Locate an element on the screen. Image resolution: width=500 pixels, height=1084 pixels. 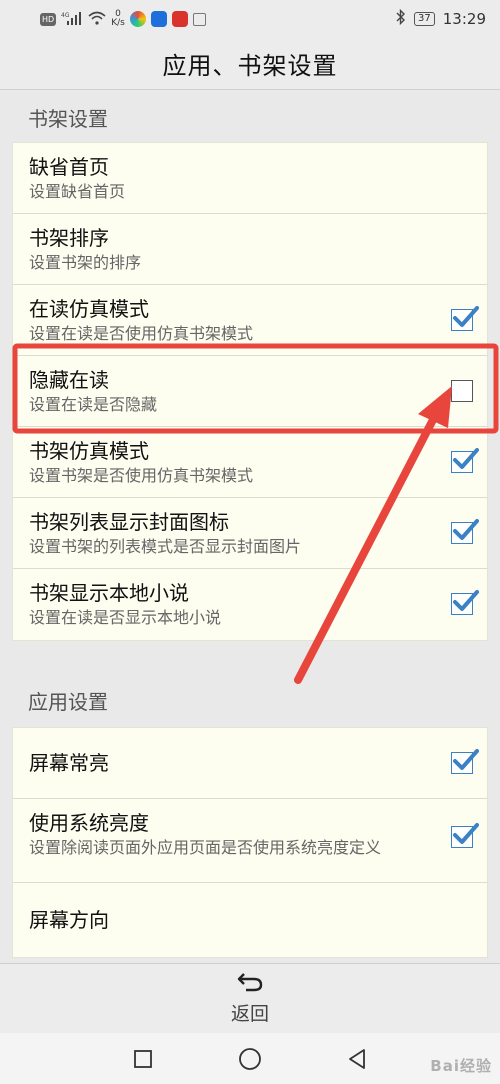
bookshelf-simulation-checkbox is located at coordinates (465, 460).